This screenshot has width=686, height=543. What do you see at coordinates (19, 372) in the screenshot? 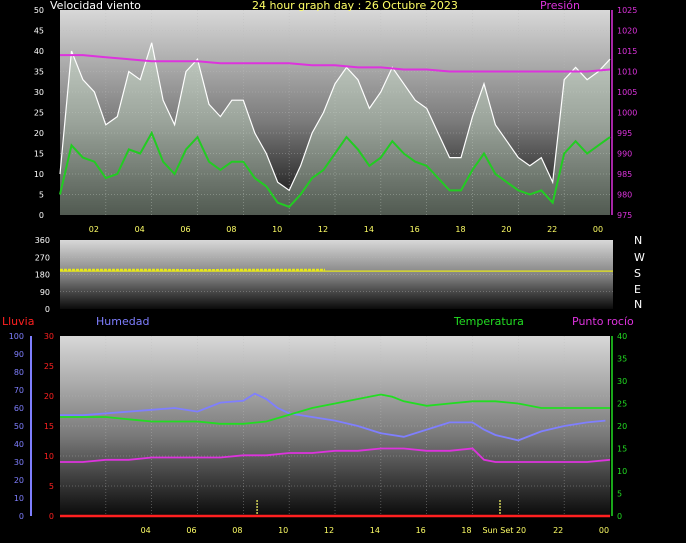
I see `humidity-tick-label: 80` at bounding box center [19, 372].